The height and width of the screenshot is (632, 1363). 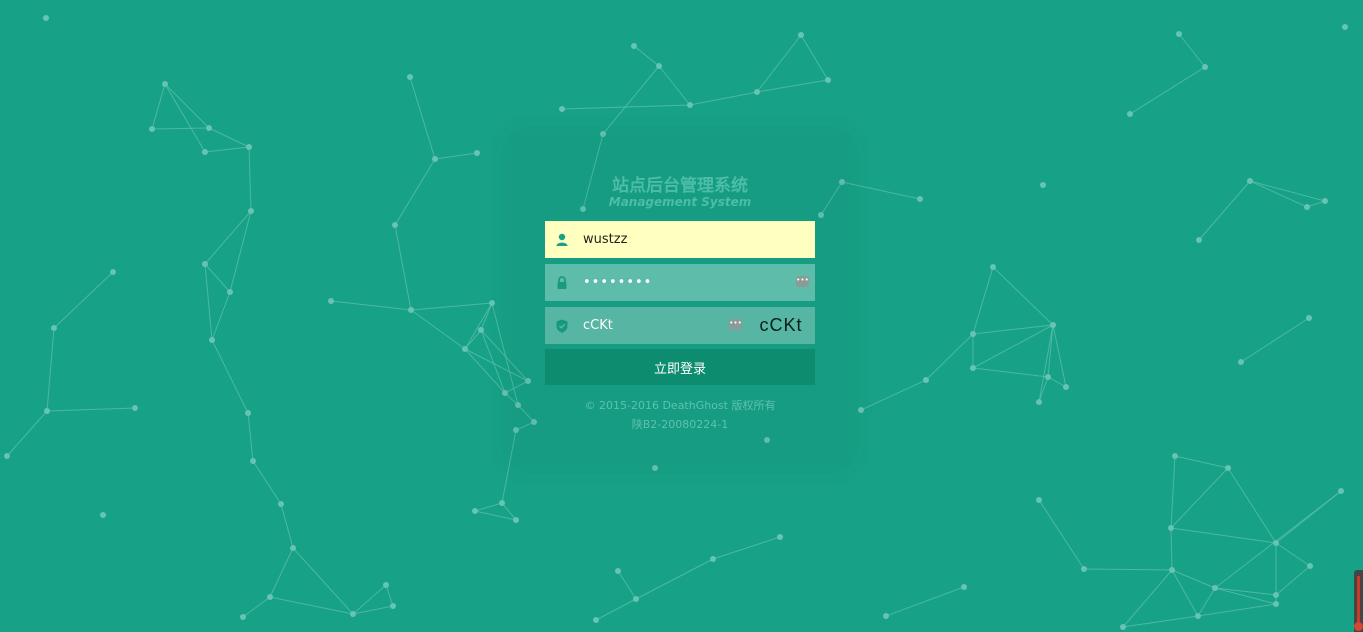 I want to click on copyright-text: © 2015-2016 DeathGhost 版权所有, so click(x=680, y=405).